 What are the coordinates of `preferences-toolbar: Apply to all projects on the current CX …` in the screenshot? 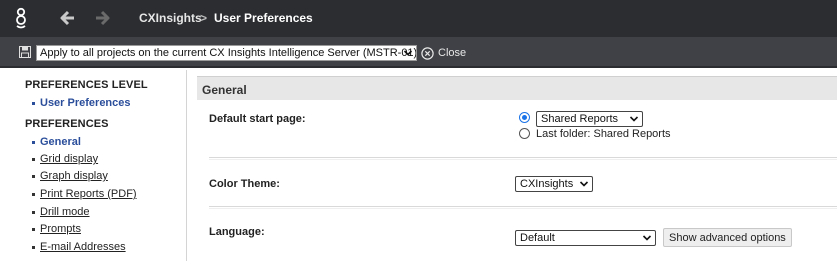 It's located at (418, 52).